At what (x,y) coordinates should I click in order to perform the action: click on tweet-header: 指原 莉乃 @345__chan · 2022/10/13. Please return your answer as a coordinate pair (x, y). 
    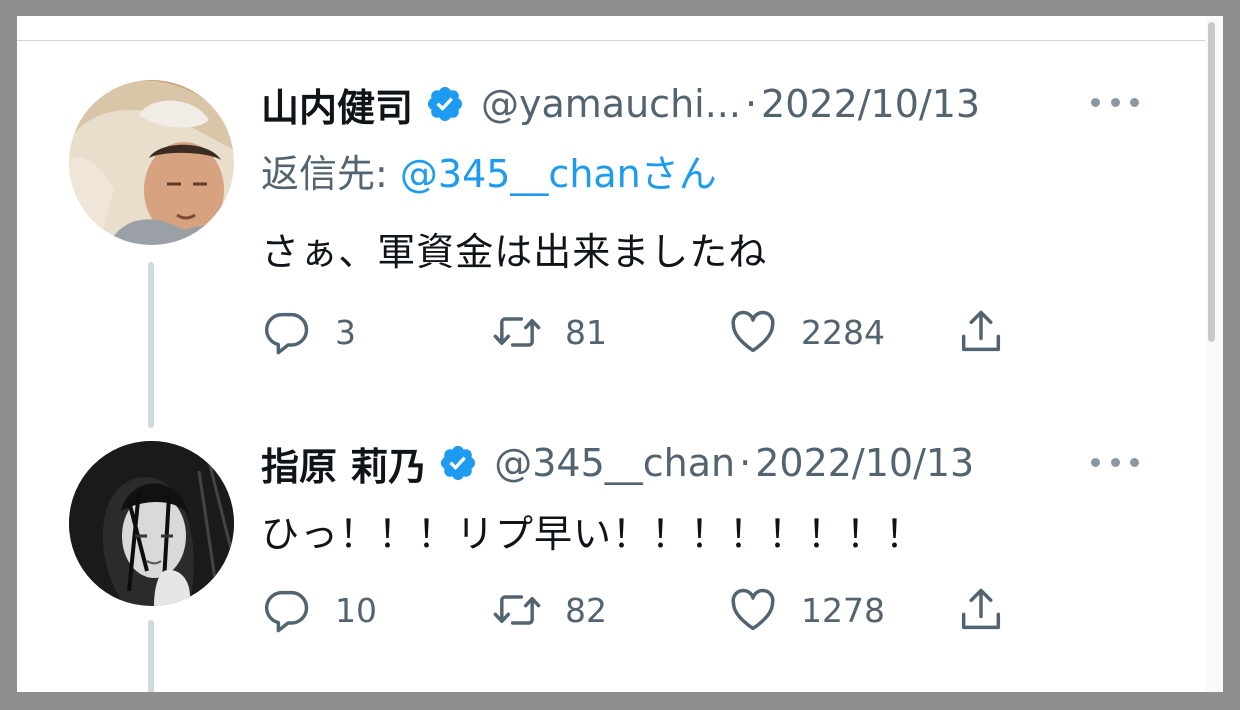
    Looking at the image, I should click on (617, 463).